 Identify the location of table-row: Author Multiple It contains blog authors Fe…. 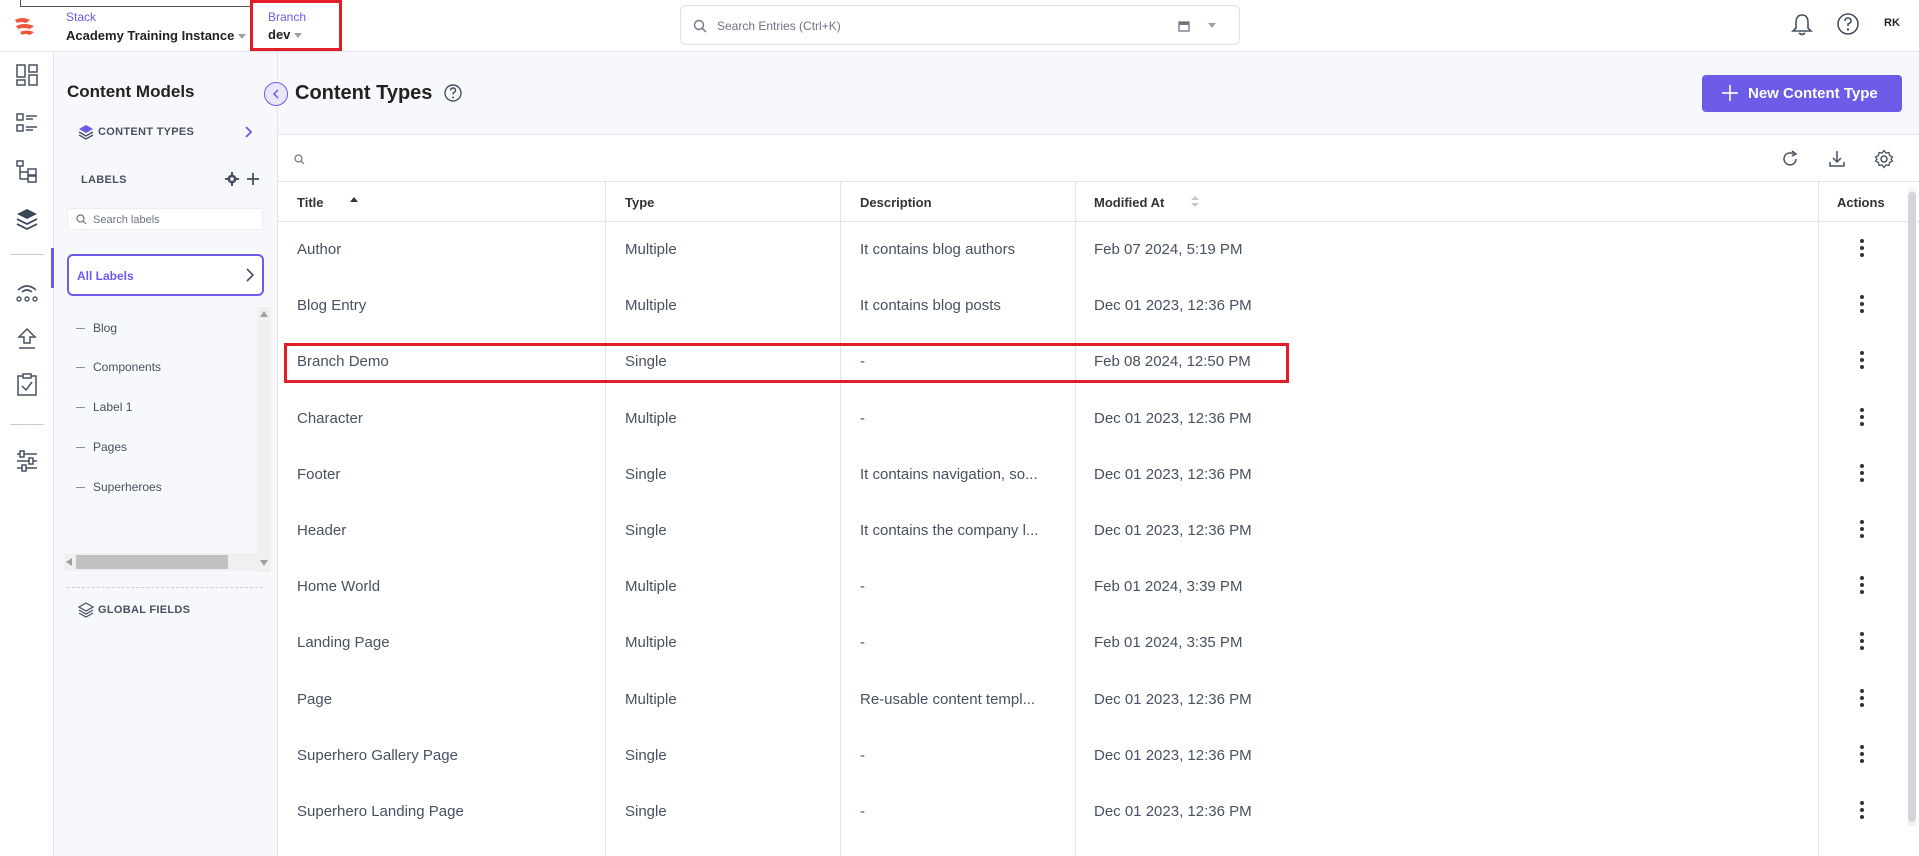
(1090, 250).